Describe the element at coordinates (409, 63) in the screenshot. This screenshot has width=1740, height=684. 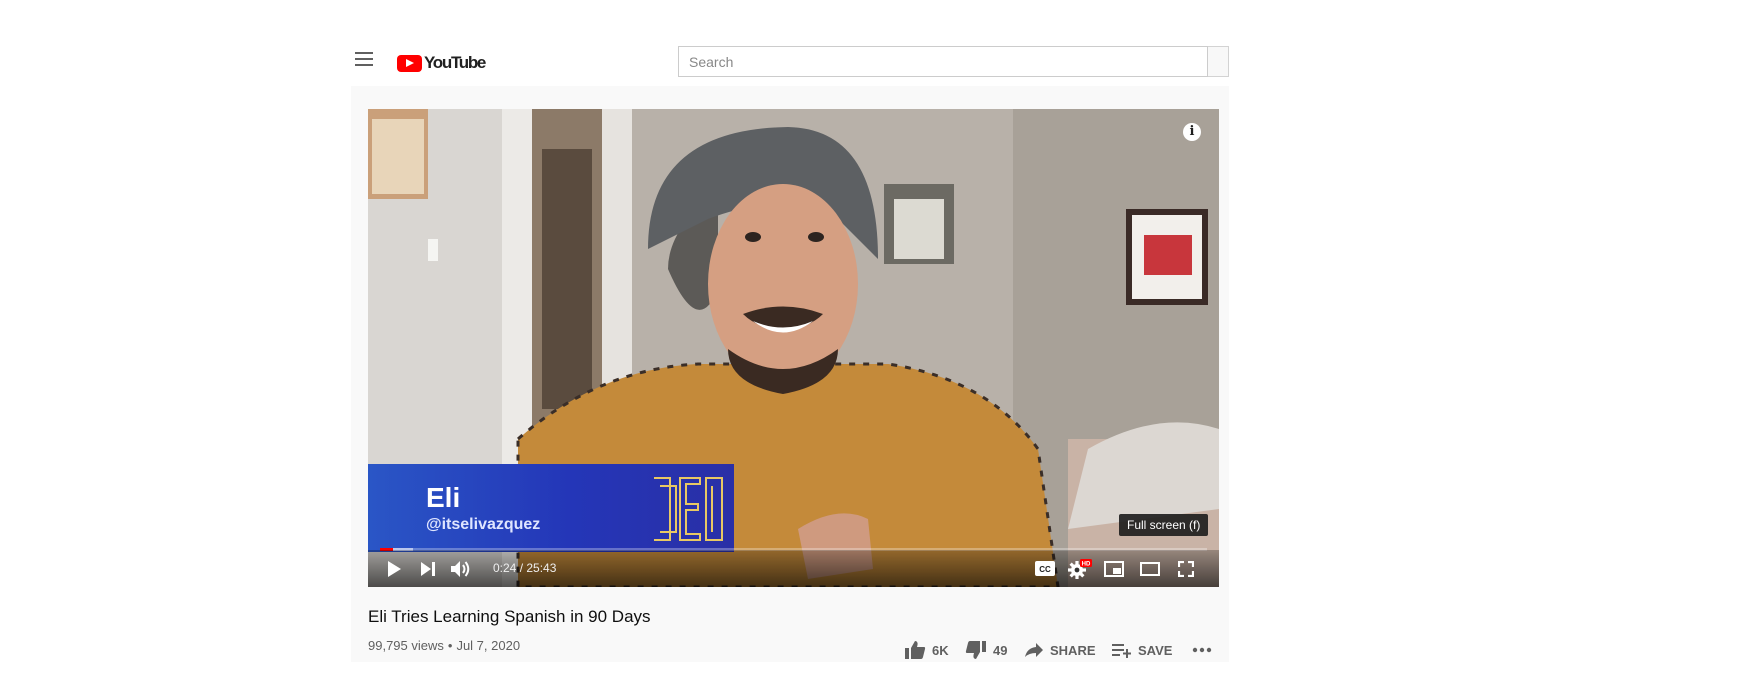
I see `youtube-logo-icon` at that location.